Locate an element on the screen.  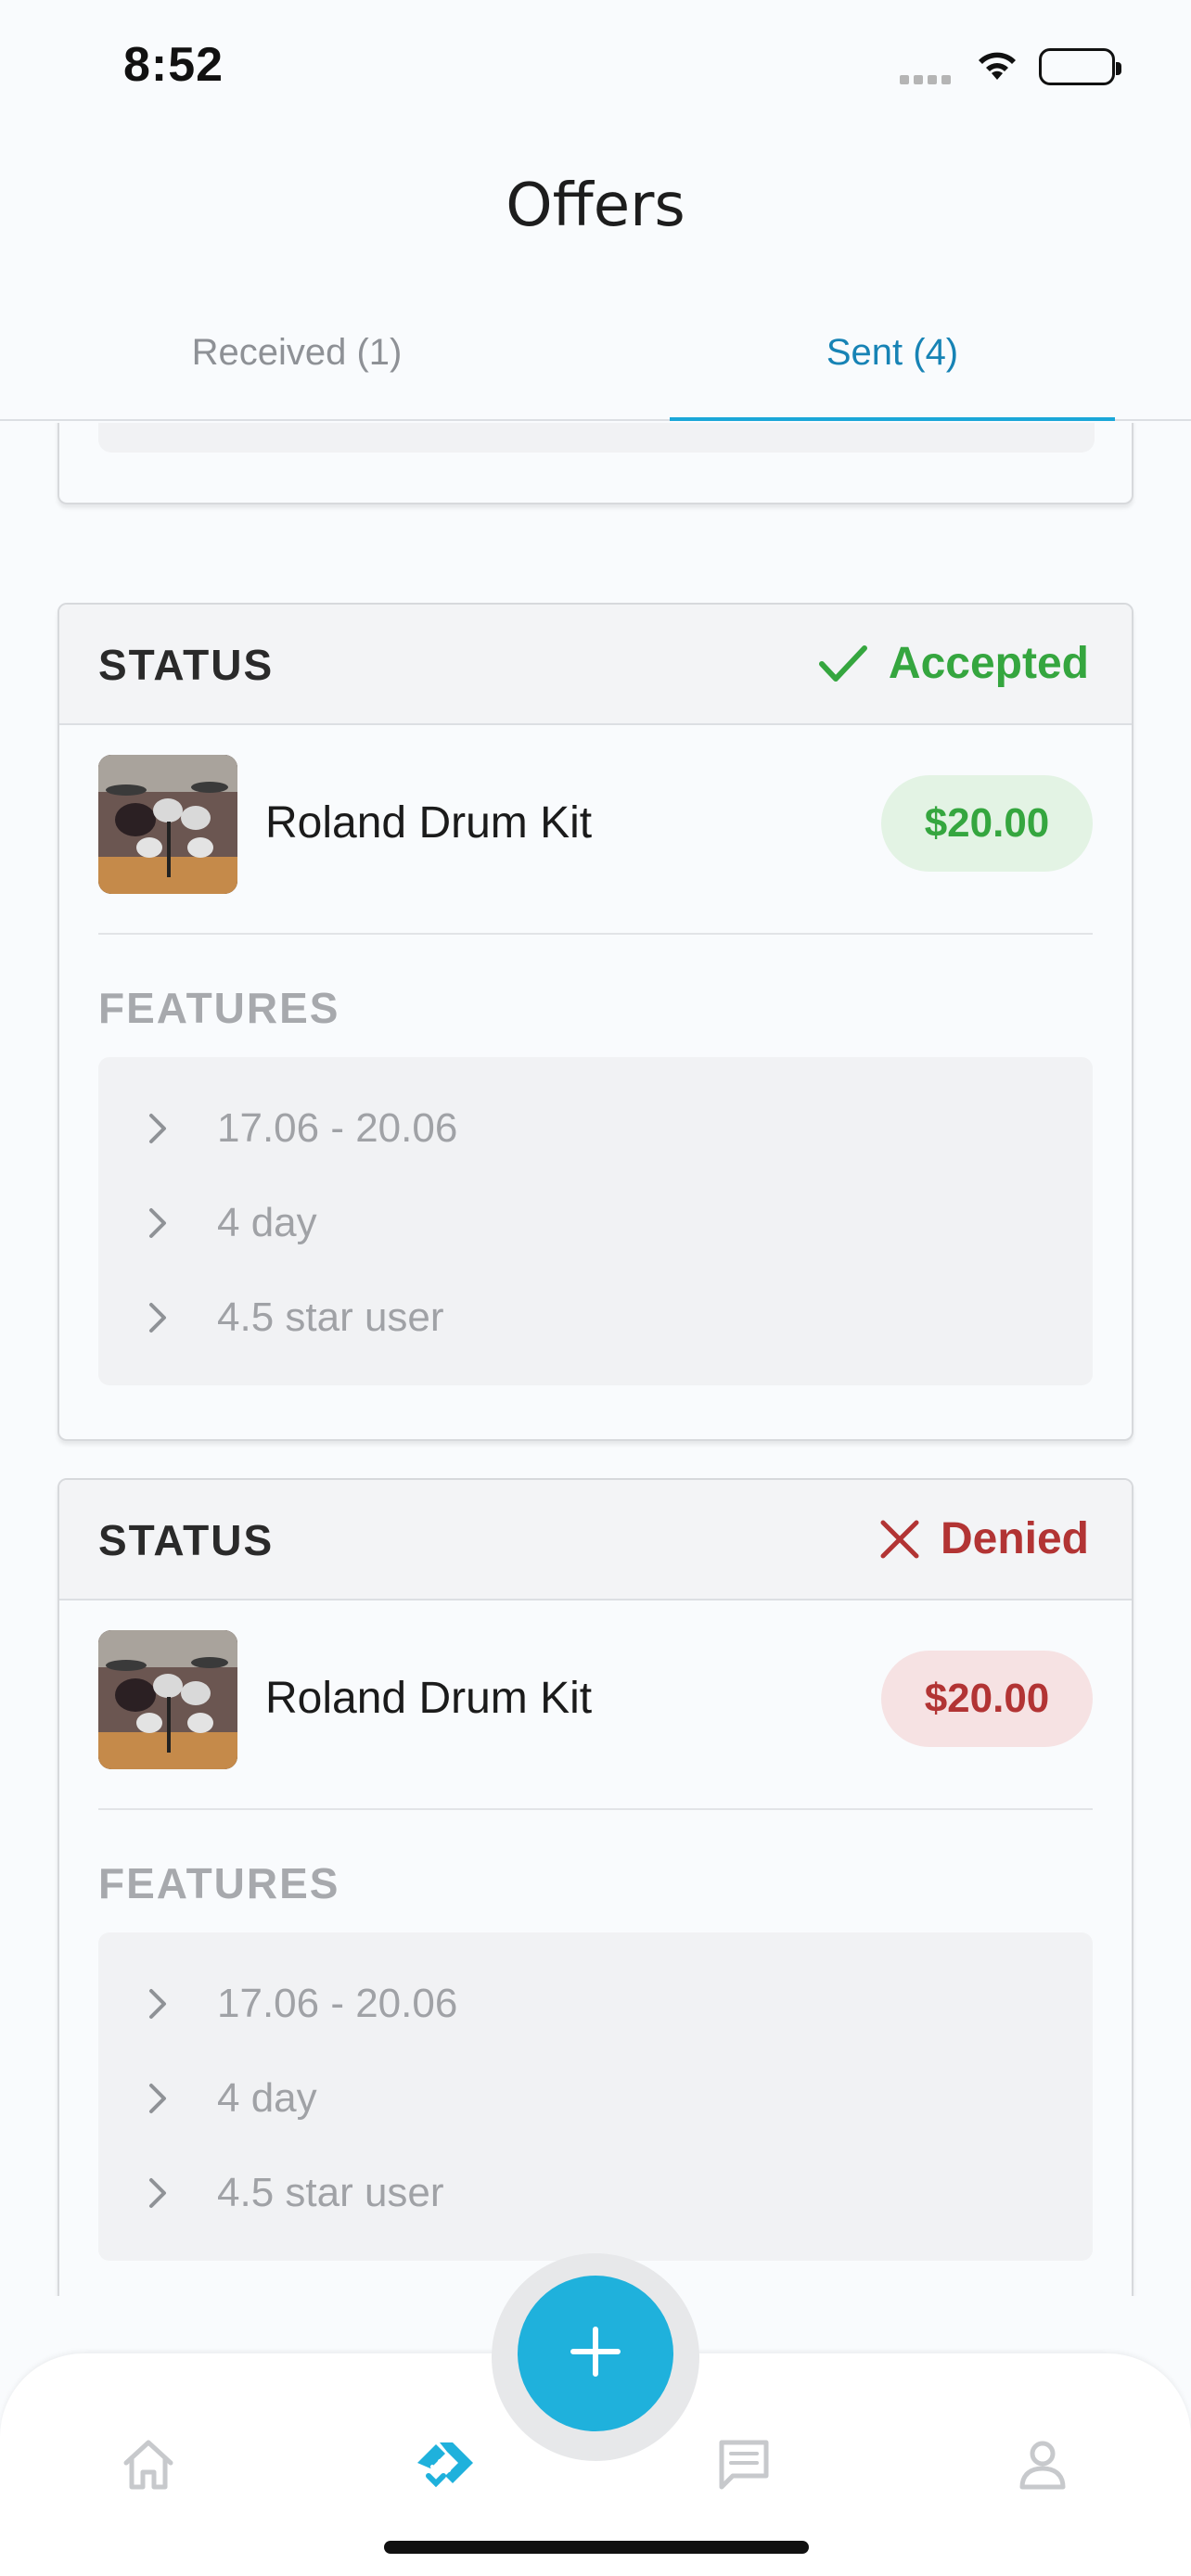
signal-icon is located at coordinates (929, 78).